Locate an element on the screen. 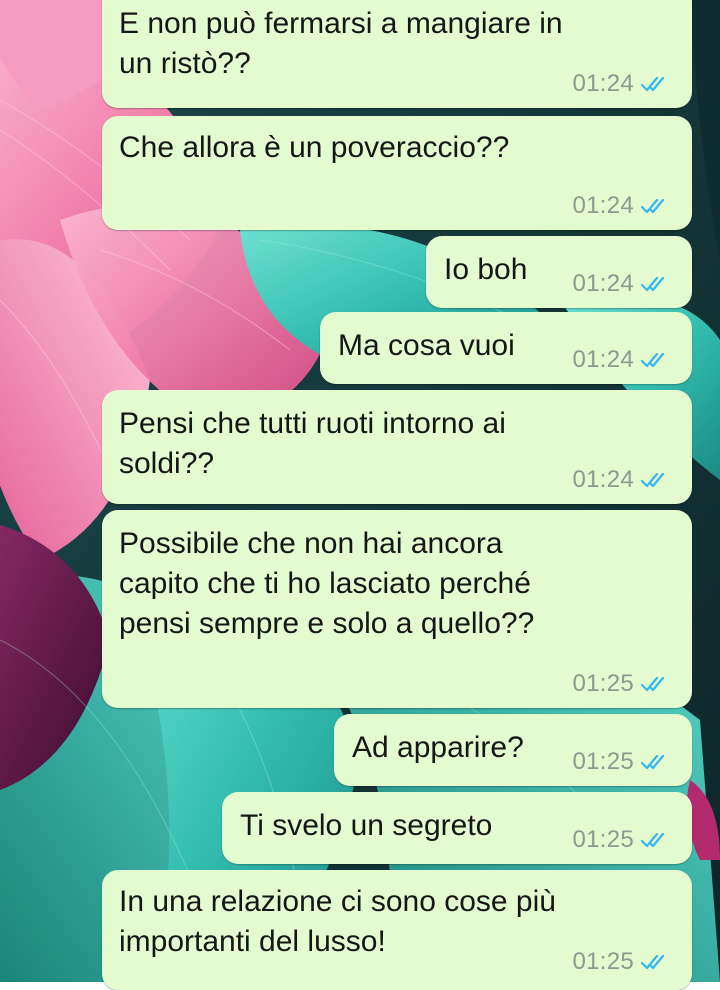 The height and width of the screenshot is (990, 720). message-text: Che allora è un poveraccio?? is located at coordinates (314, 148).